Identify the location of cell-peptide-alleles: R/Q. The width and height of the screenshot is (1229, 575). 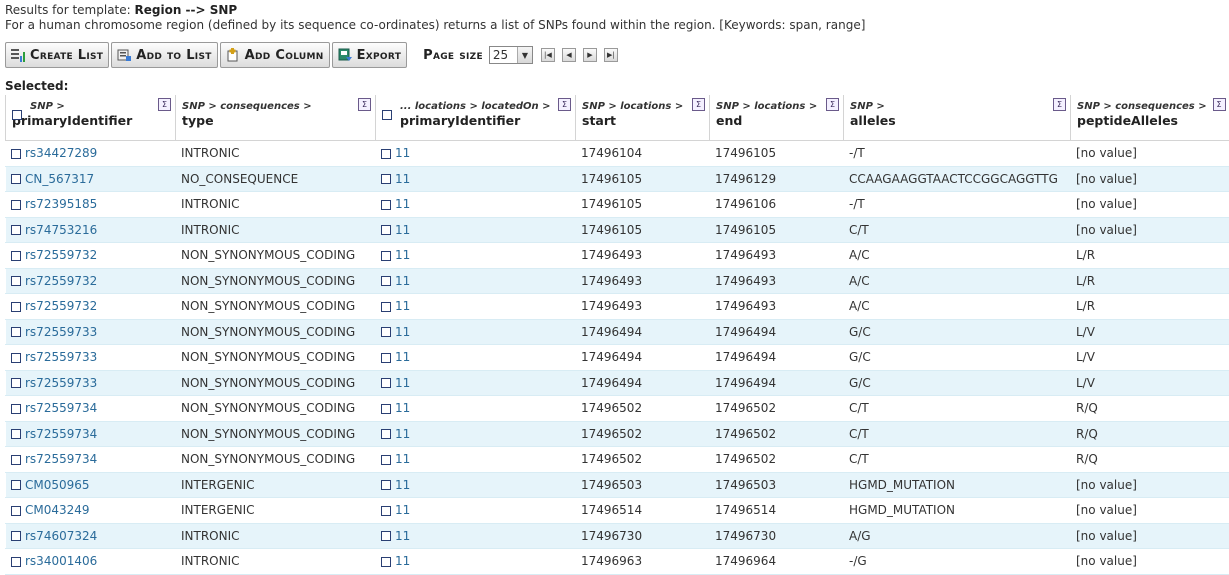
(1150, 434).